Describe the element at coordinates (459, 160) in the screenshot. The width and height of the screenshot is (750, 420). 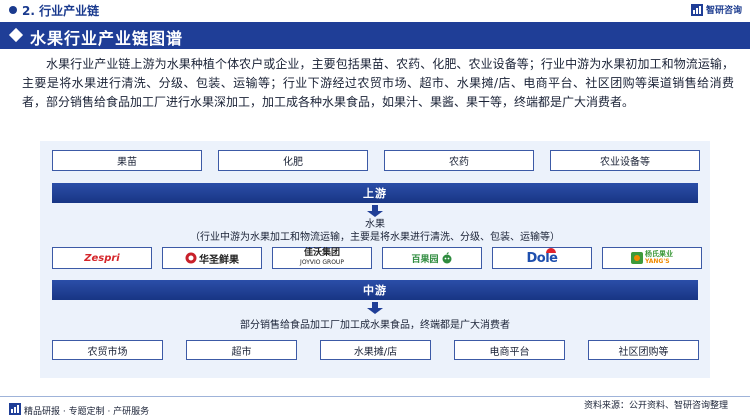
I see `upstream-item-pesticide: 农药` at that location.